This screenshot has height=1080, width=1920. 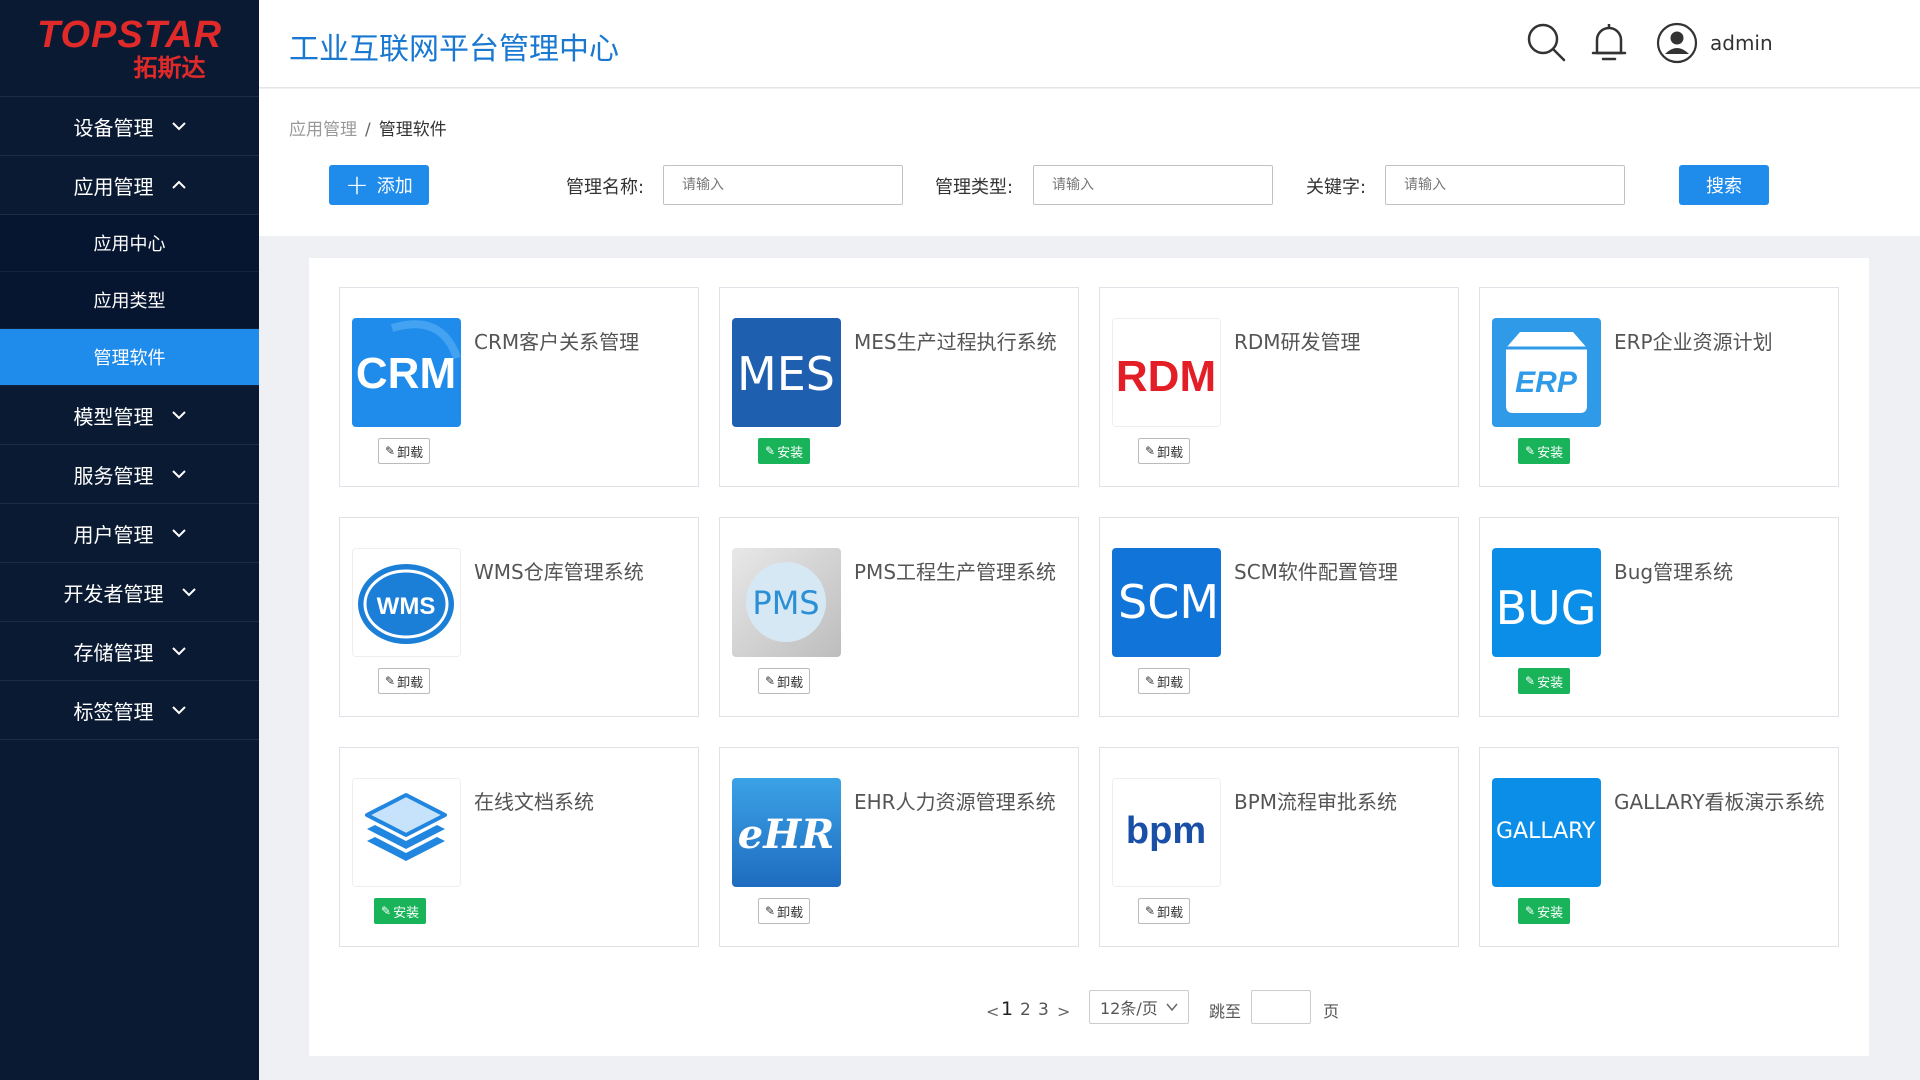 I want to click on rdm-logo-text: RDM, so click(x=1166, y=376).